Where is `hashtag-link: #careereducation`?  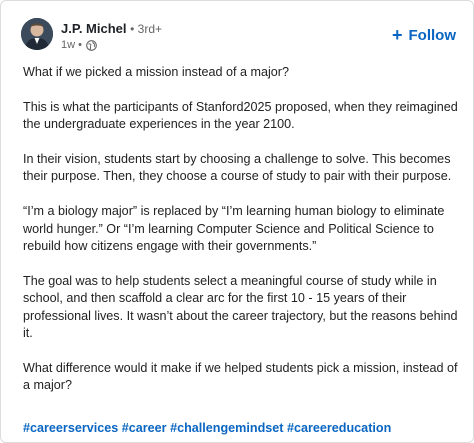
hashtag-link: #careereducation is located at coordinates (339, 428).